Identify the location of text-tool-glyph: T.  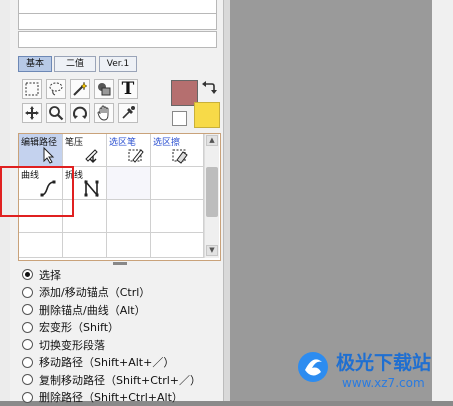
(128, 89).